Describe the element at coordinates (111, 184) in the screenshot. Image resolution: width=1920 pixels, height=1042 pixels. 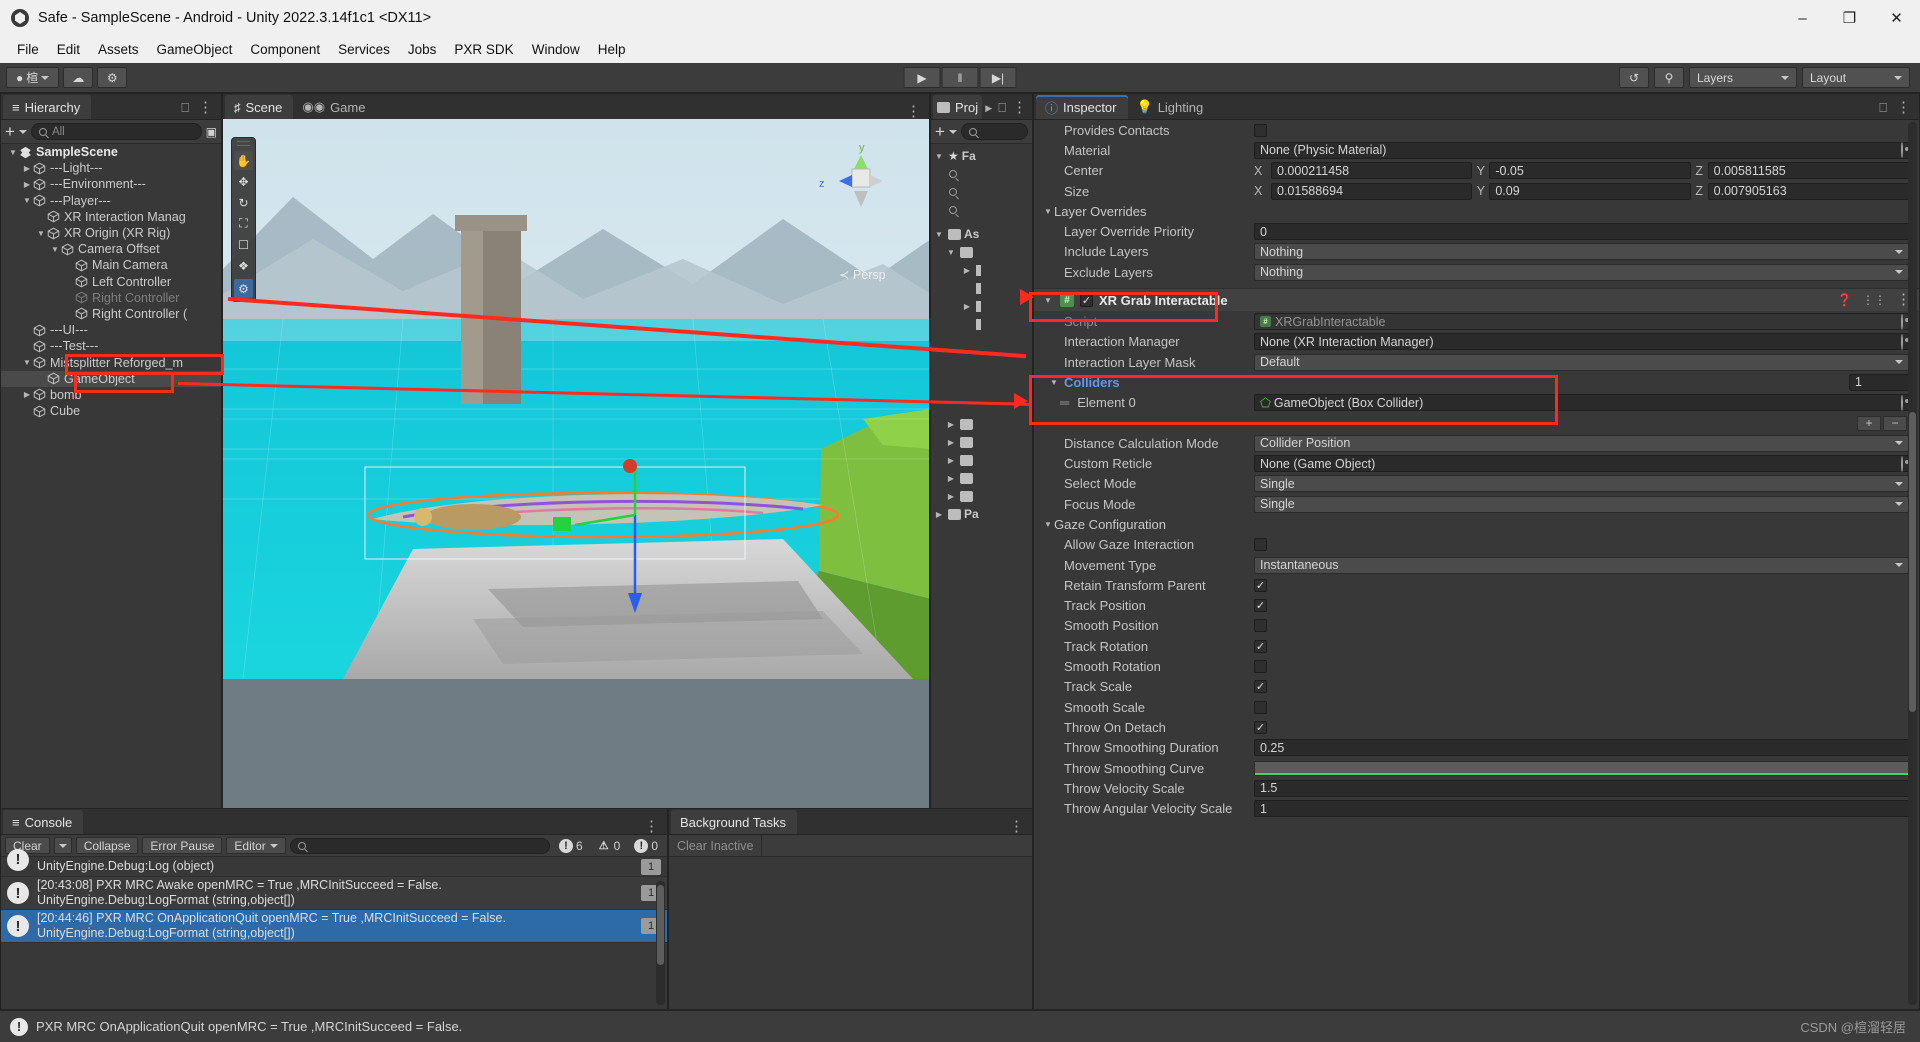
I see `hierarchy-item-environment: ▶ ---Environment---` at that location.